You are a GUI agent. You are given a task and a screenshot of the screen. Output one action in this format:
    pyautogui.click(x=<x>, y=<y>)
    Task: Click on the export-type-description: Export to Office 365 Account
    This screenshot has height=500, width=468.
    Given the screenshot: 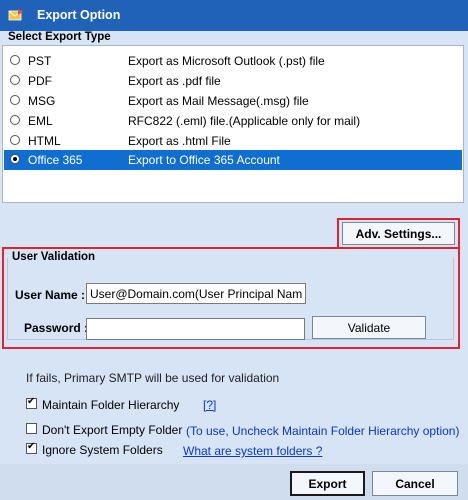 What is the action you would take?
    pyautogui.click(x=204, y=160)
    